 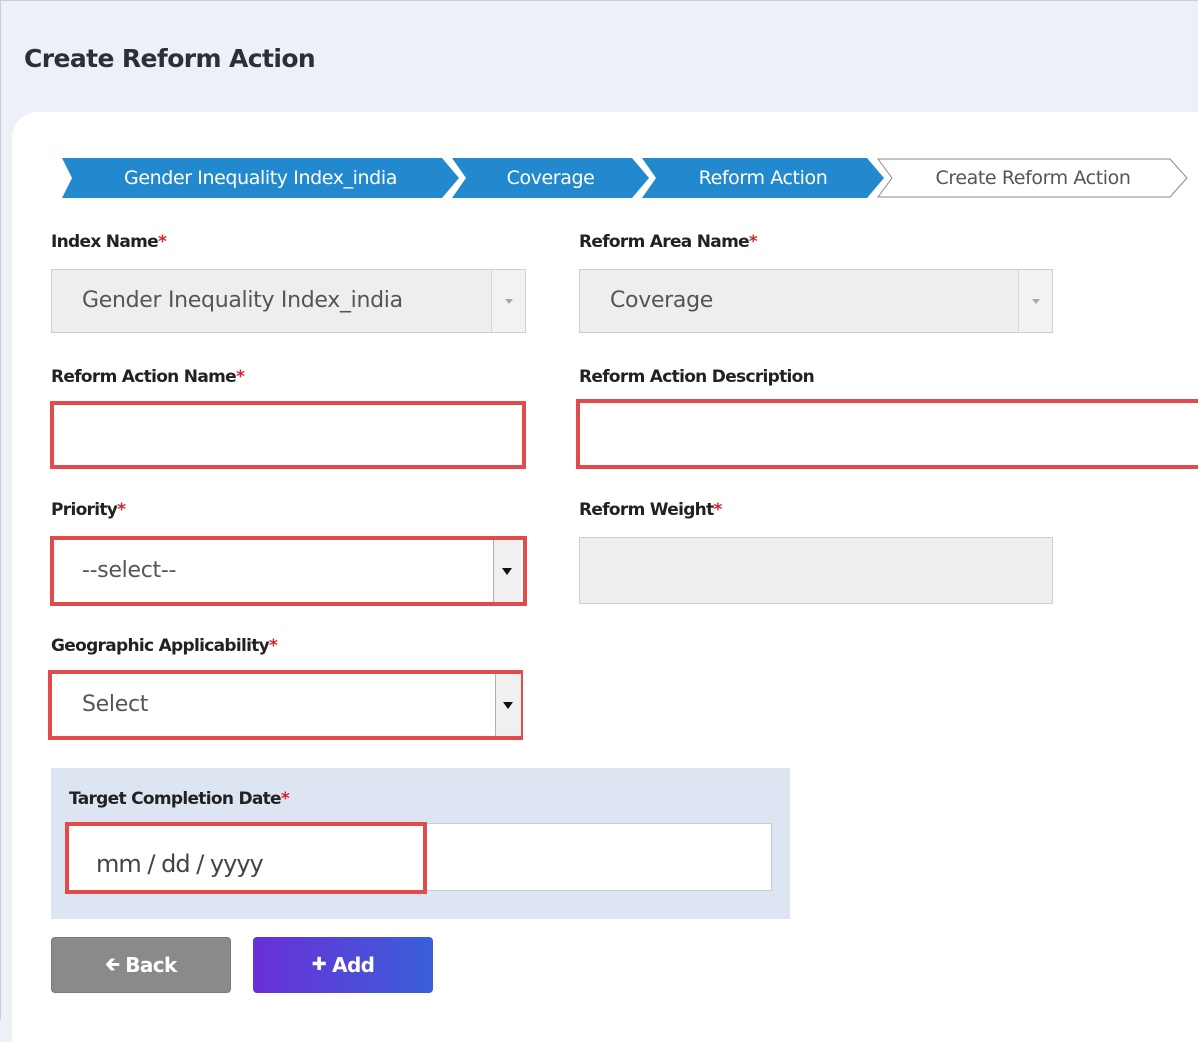 I want to click on breadcrumb-label: Gender Inequality Index_india, so click(x=260, y=178).